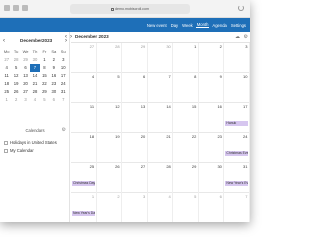 The height and width of the screenshot is (250, 320). I want to click on mini-day: 10, so click(63, 68).